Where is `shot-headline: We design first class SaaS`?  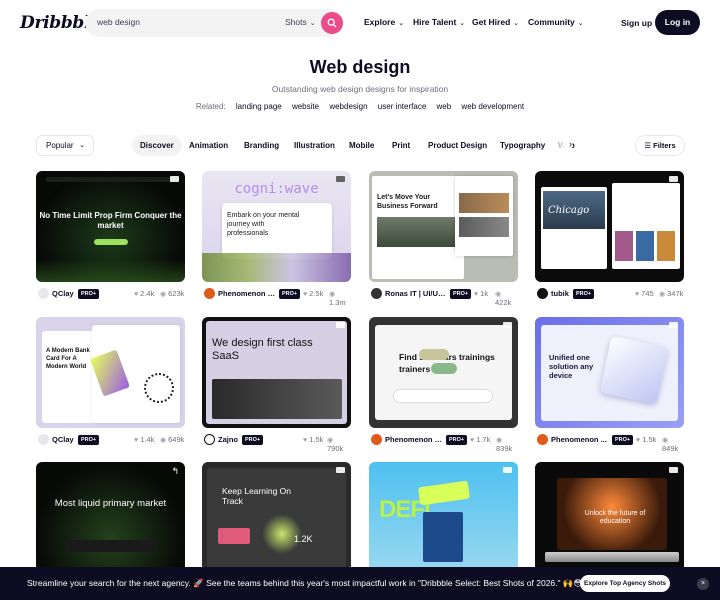
shot-headline: We design first class SaaS is located at coordinates (262, 349).